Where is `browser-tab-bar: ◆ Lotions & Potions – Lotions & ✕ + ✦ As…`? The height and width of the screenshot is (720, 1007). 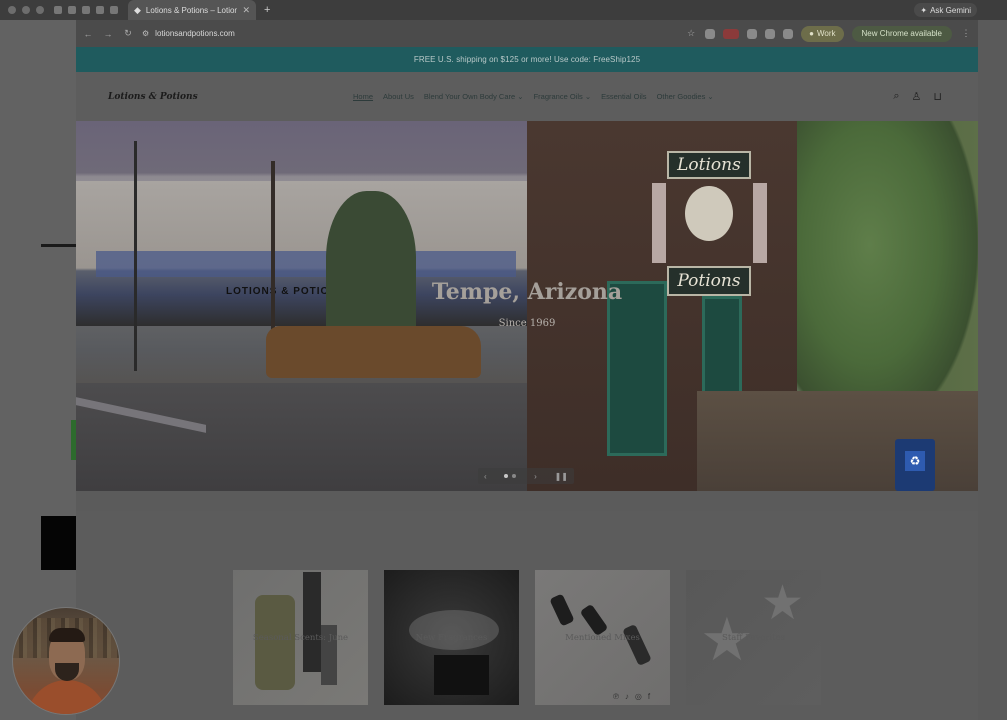
browser-tab-bar: ◆ Lotions & Potions – Lotions & ✕ + ✦ As… is located at coordinates (503, 10).